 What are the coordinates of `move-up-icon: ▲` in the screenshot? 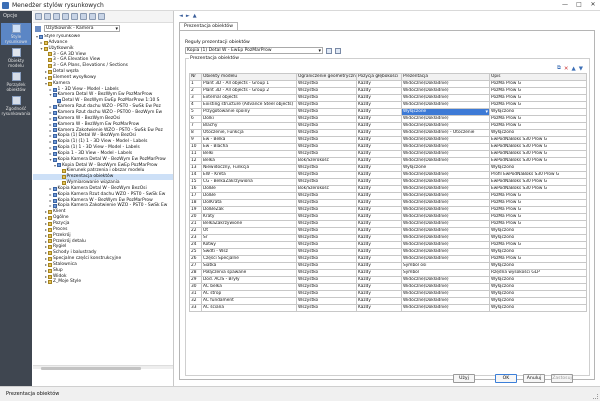 It's located at (574, 69).